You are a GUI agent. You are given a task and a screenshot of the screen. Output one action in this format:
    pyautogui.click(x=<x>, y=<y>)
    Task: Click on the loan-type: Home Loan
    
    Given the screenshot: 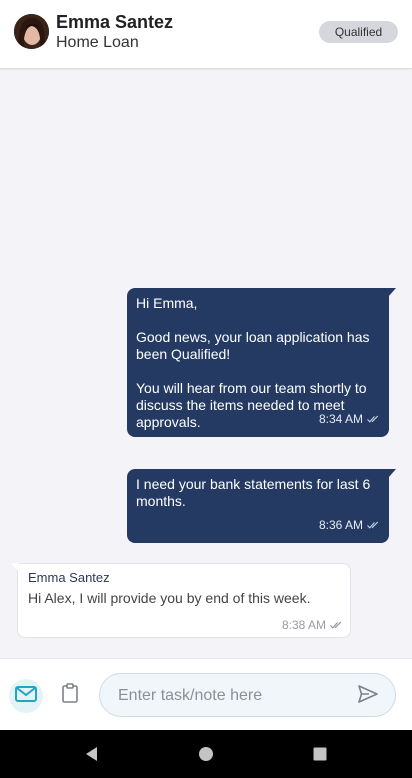 What is the action you would take?
    pyautogui.click(x=97, y=42)
    